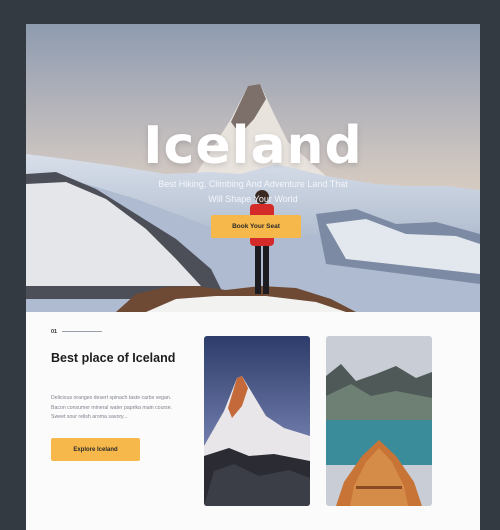 Image resolution: width=500 pixels, height=530 pixels. I want to click on section-divider, so click(82, 331).